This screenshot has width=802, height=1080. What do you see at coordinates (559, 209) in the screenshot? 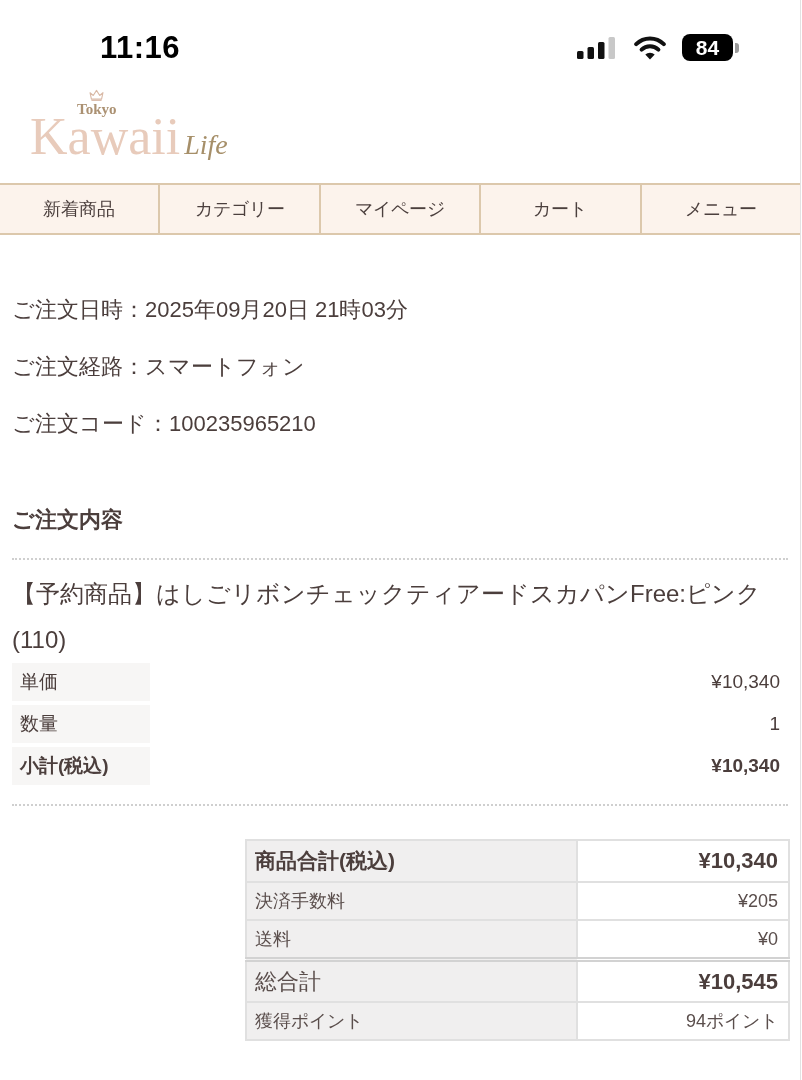
I see `nav-tab: カート` at bounding box center [559, 209].